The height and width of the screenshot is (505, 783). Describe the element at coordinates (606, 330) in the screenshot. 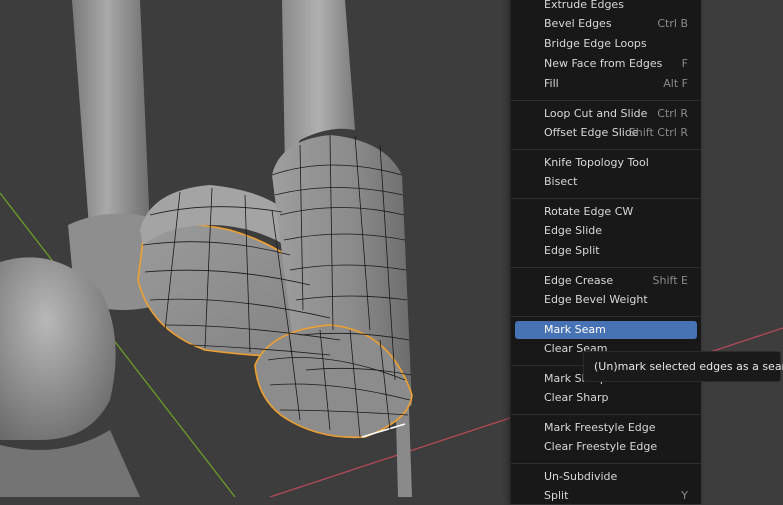

I see `menu-item-mark-seam: Mark Seam` at that location.